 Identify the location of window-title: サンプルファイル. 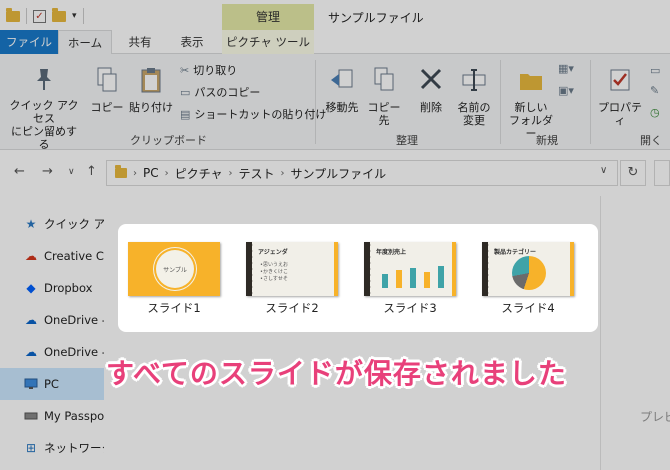
(376, 18).